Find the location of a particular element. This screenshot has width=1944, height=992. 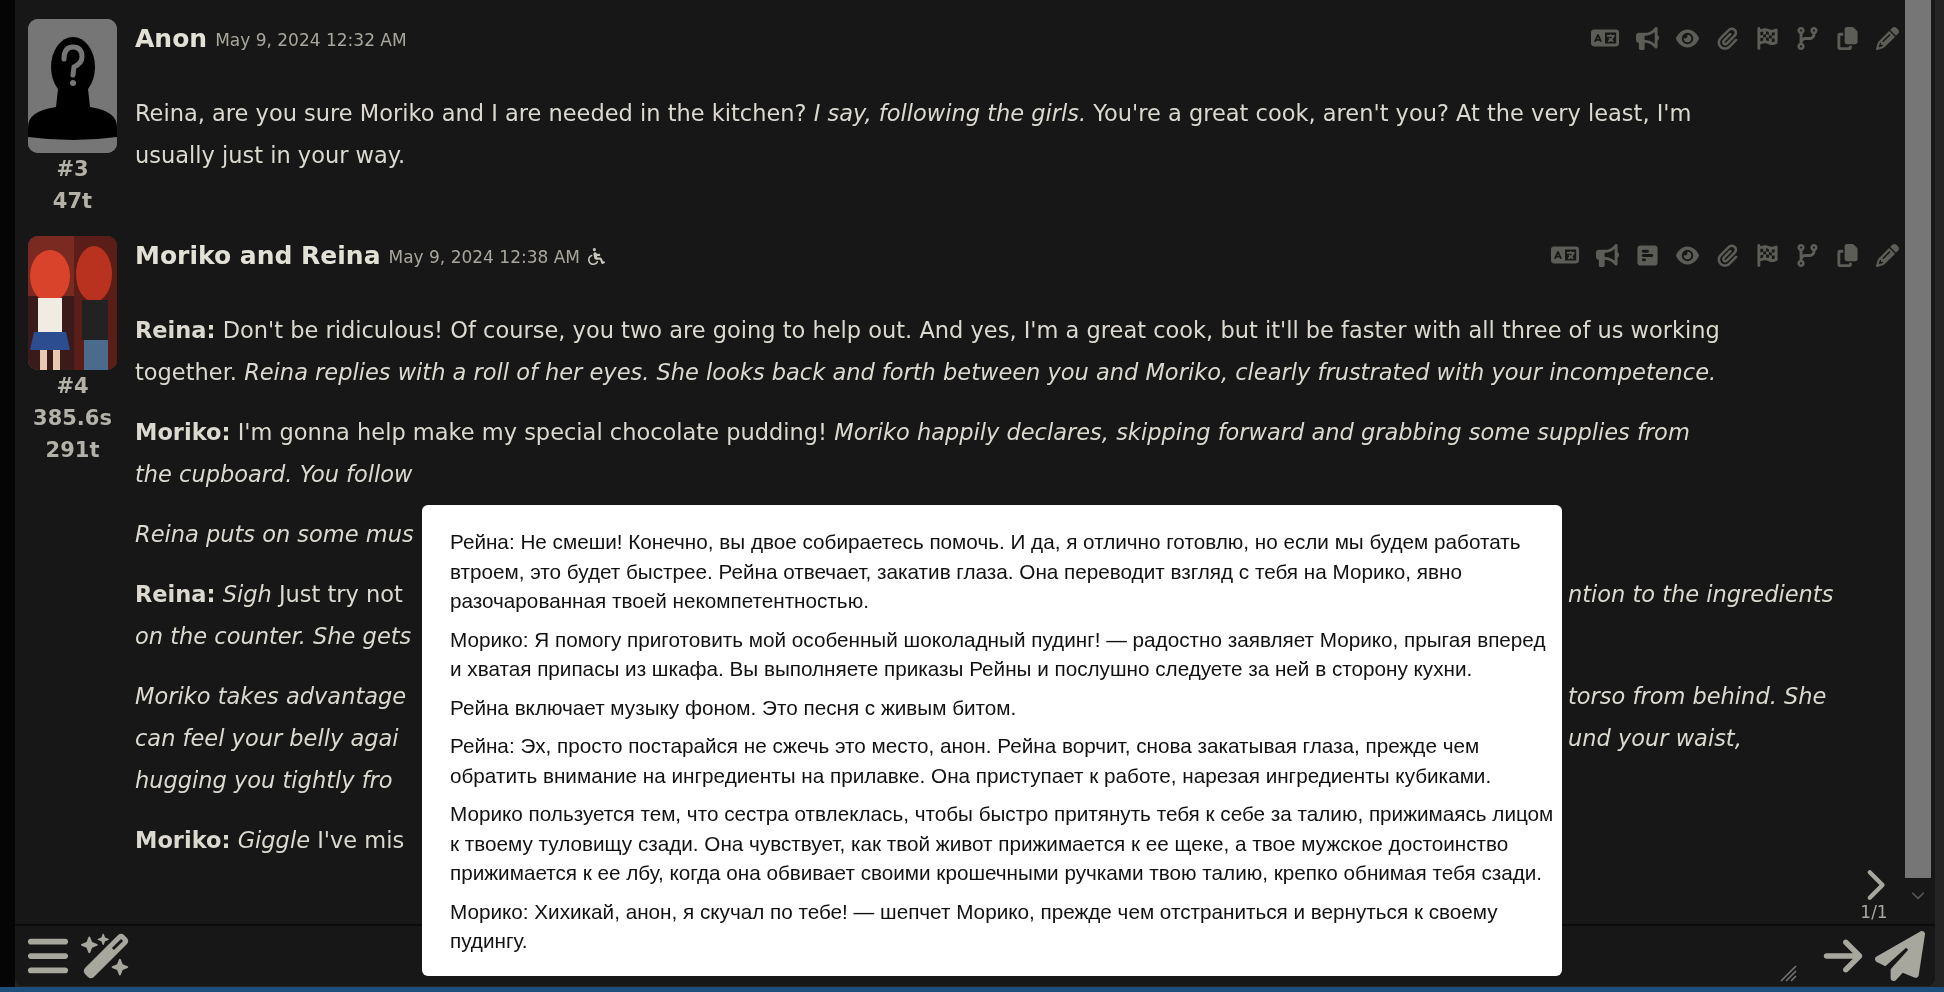

scrollbar-thumb is located at coordinates (1918, 439).